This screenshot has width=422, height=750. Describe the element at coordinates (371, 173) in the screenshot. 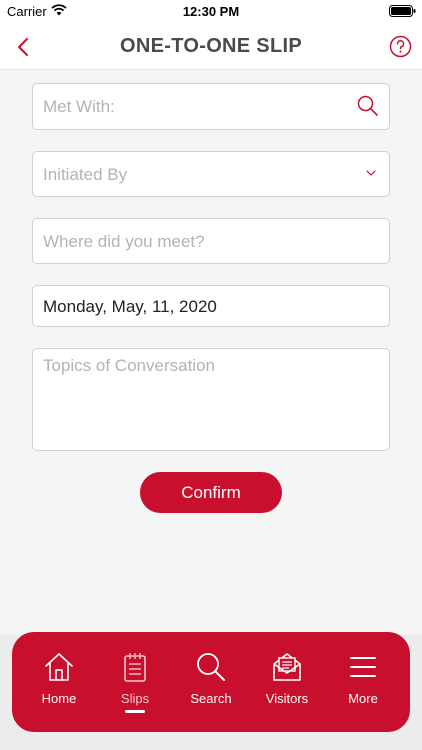

I see `chevron-down-icon` at that location.